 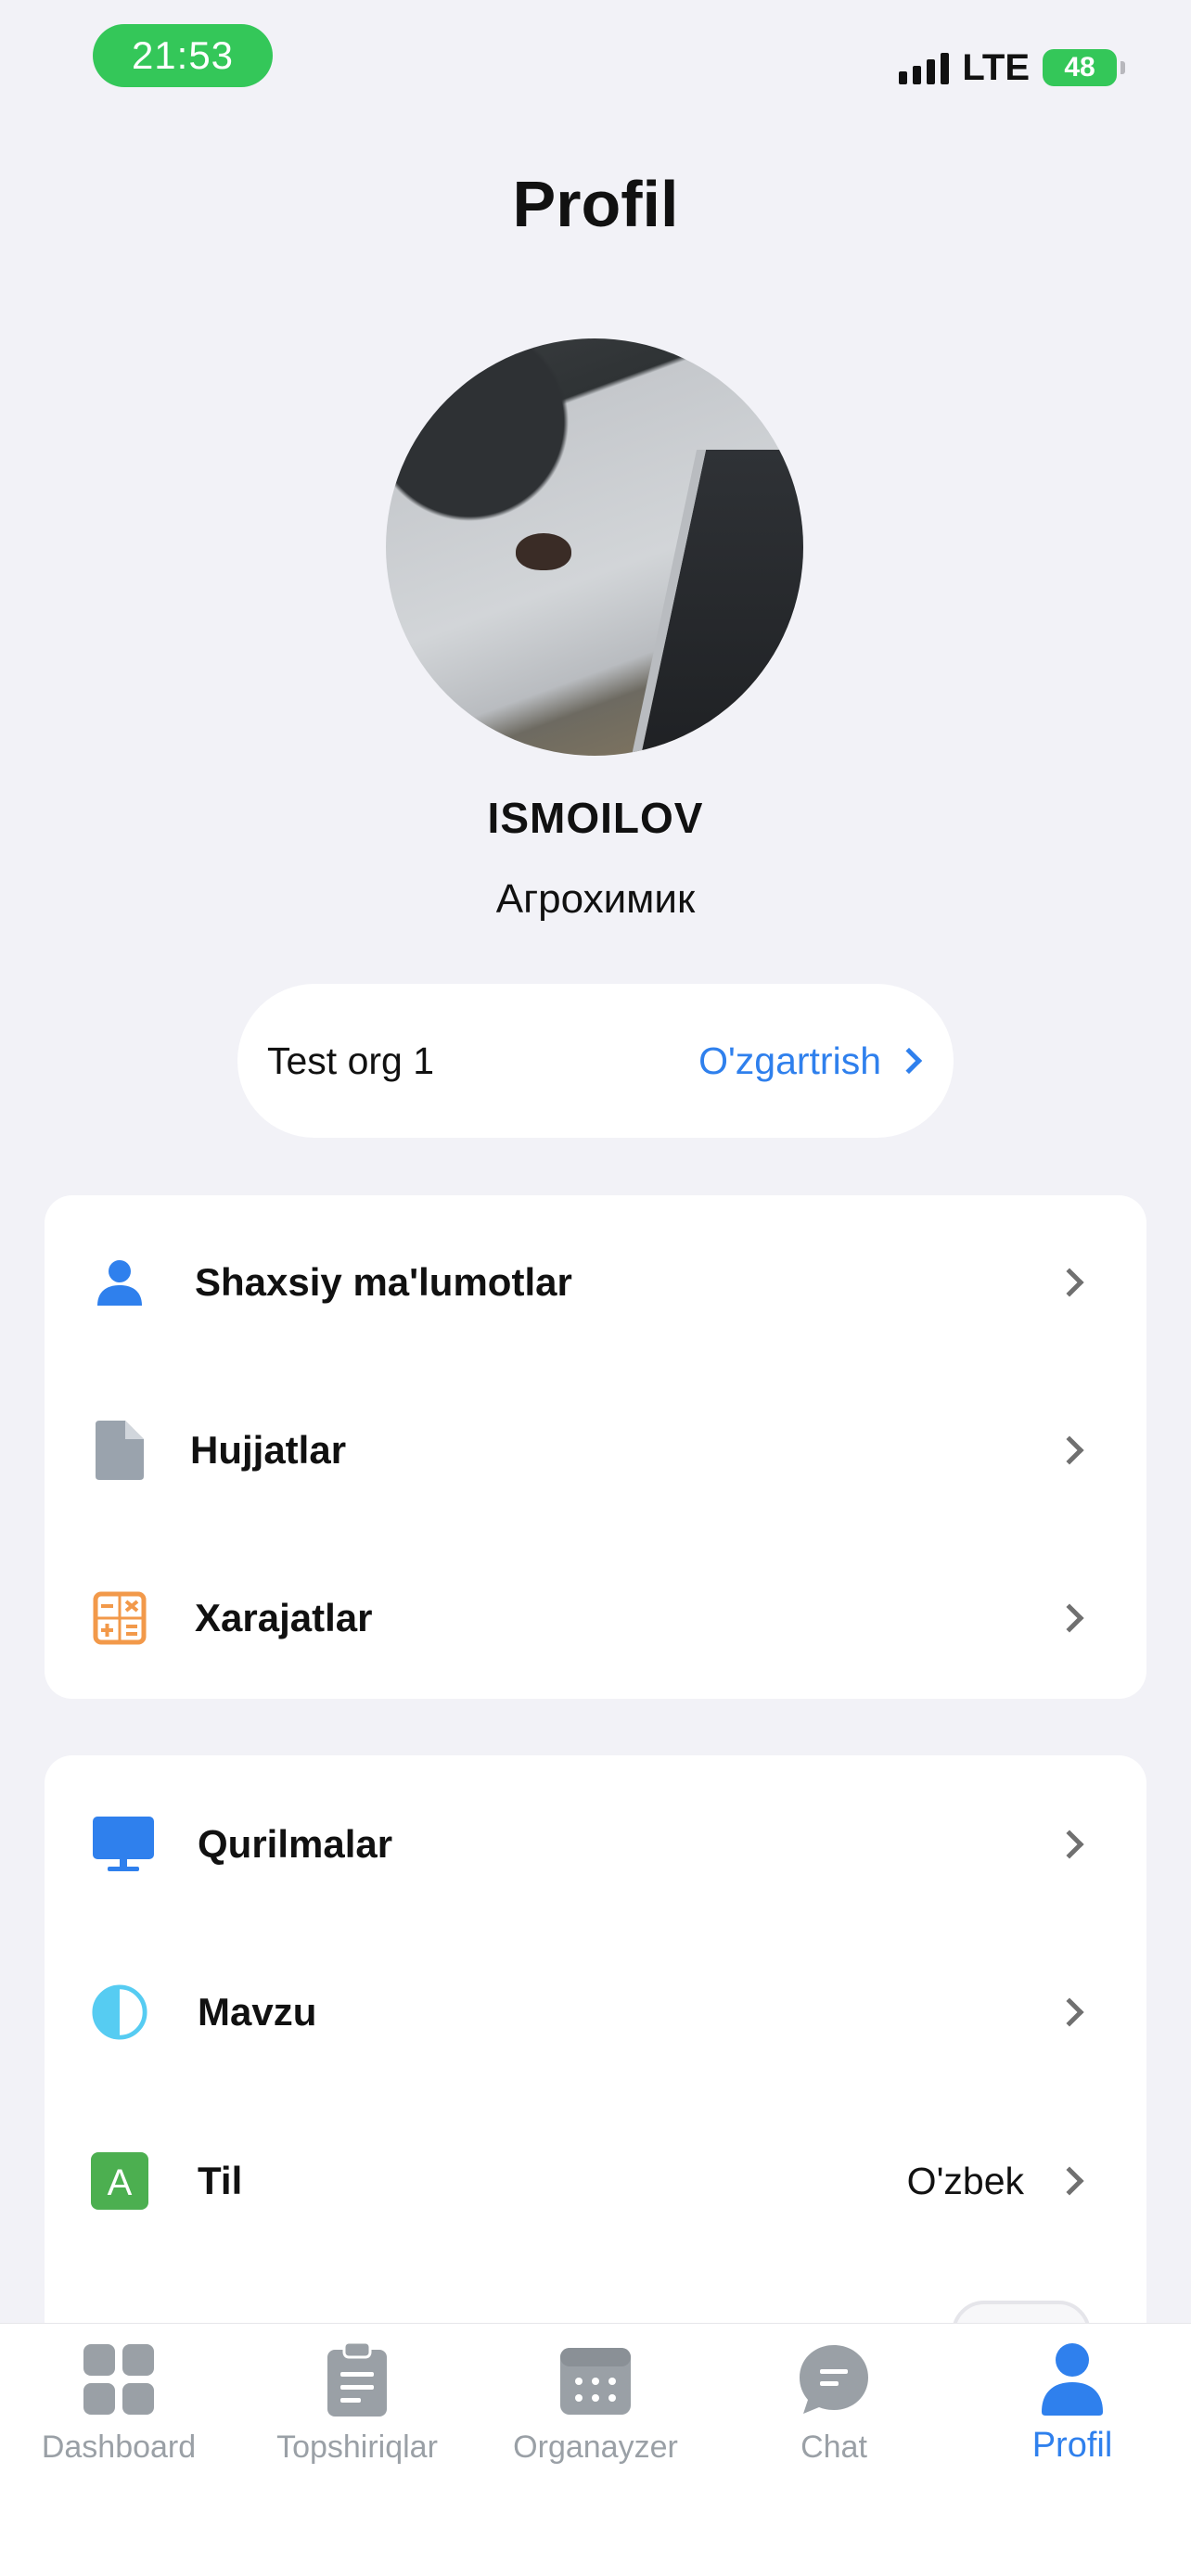 I want to click on tab-profile: Profil, so click(x=1073, y=2411).